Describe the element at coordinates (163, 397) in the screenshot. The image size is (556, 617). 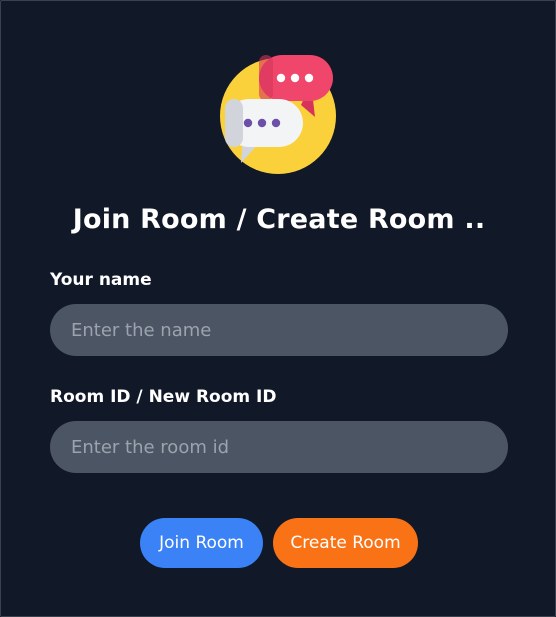
I see `room-id-label: Room ID / New Room ID` at that location.